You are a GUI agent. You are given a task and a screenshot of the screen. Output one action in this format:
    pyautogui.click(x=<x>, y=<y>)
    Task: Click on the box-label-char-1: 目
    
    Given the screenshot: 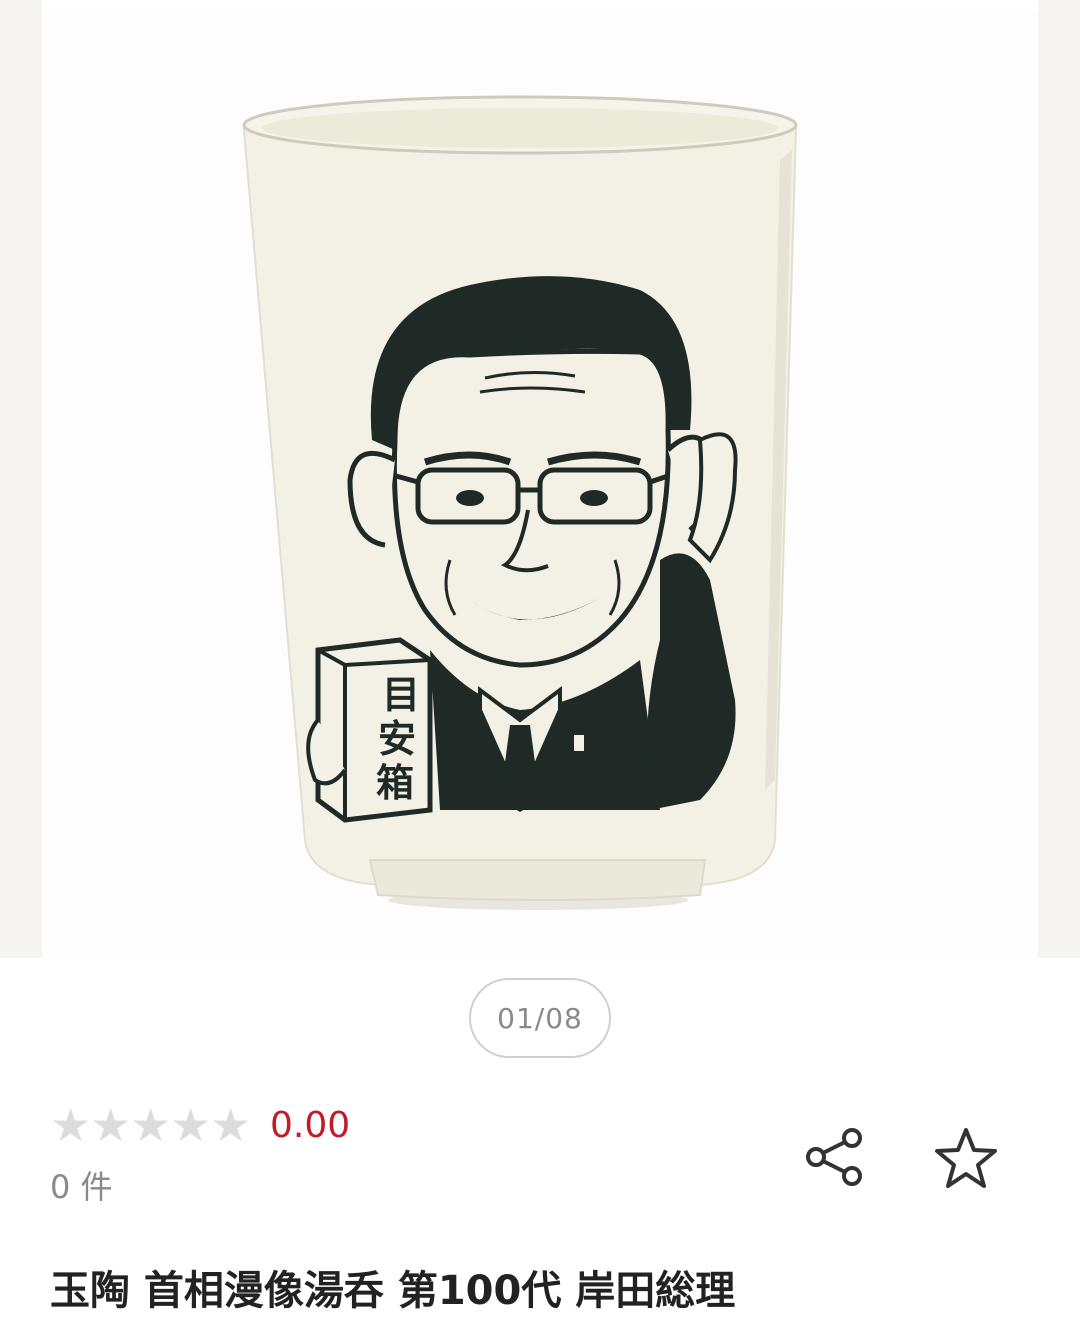 What is the action you would take?
    pyautogui.click(x=401, y=695)
    